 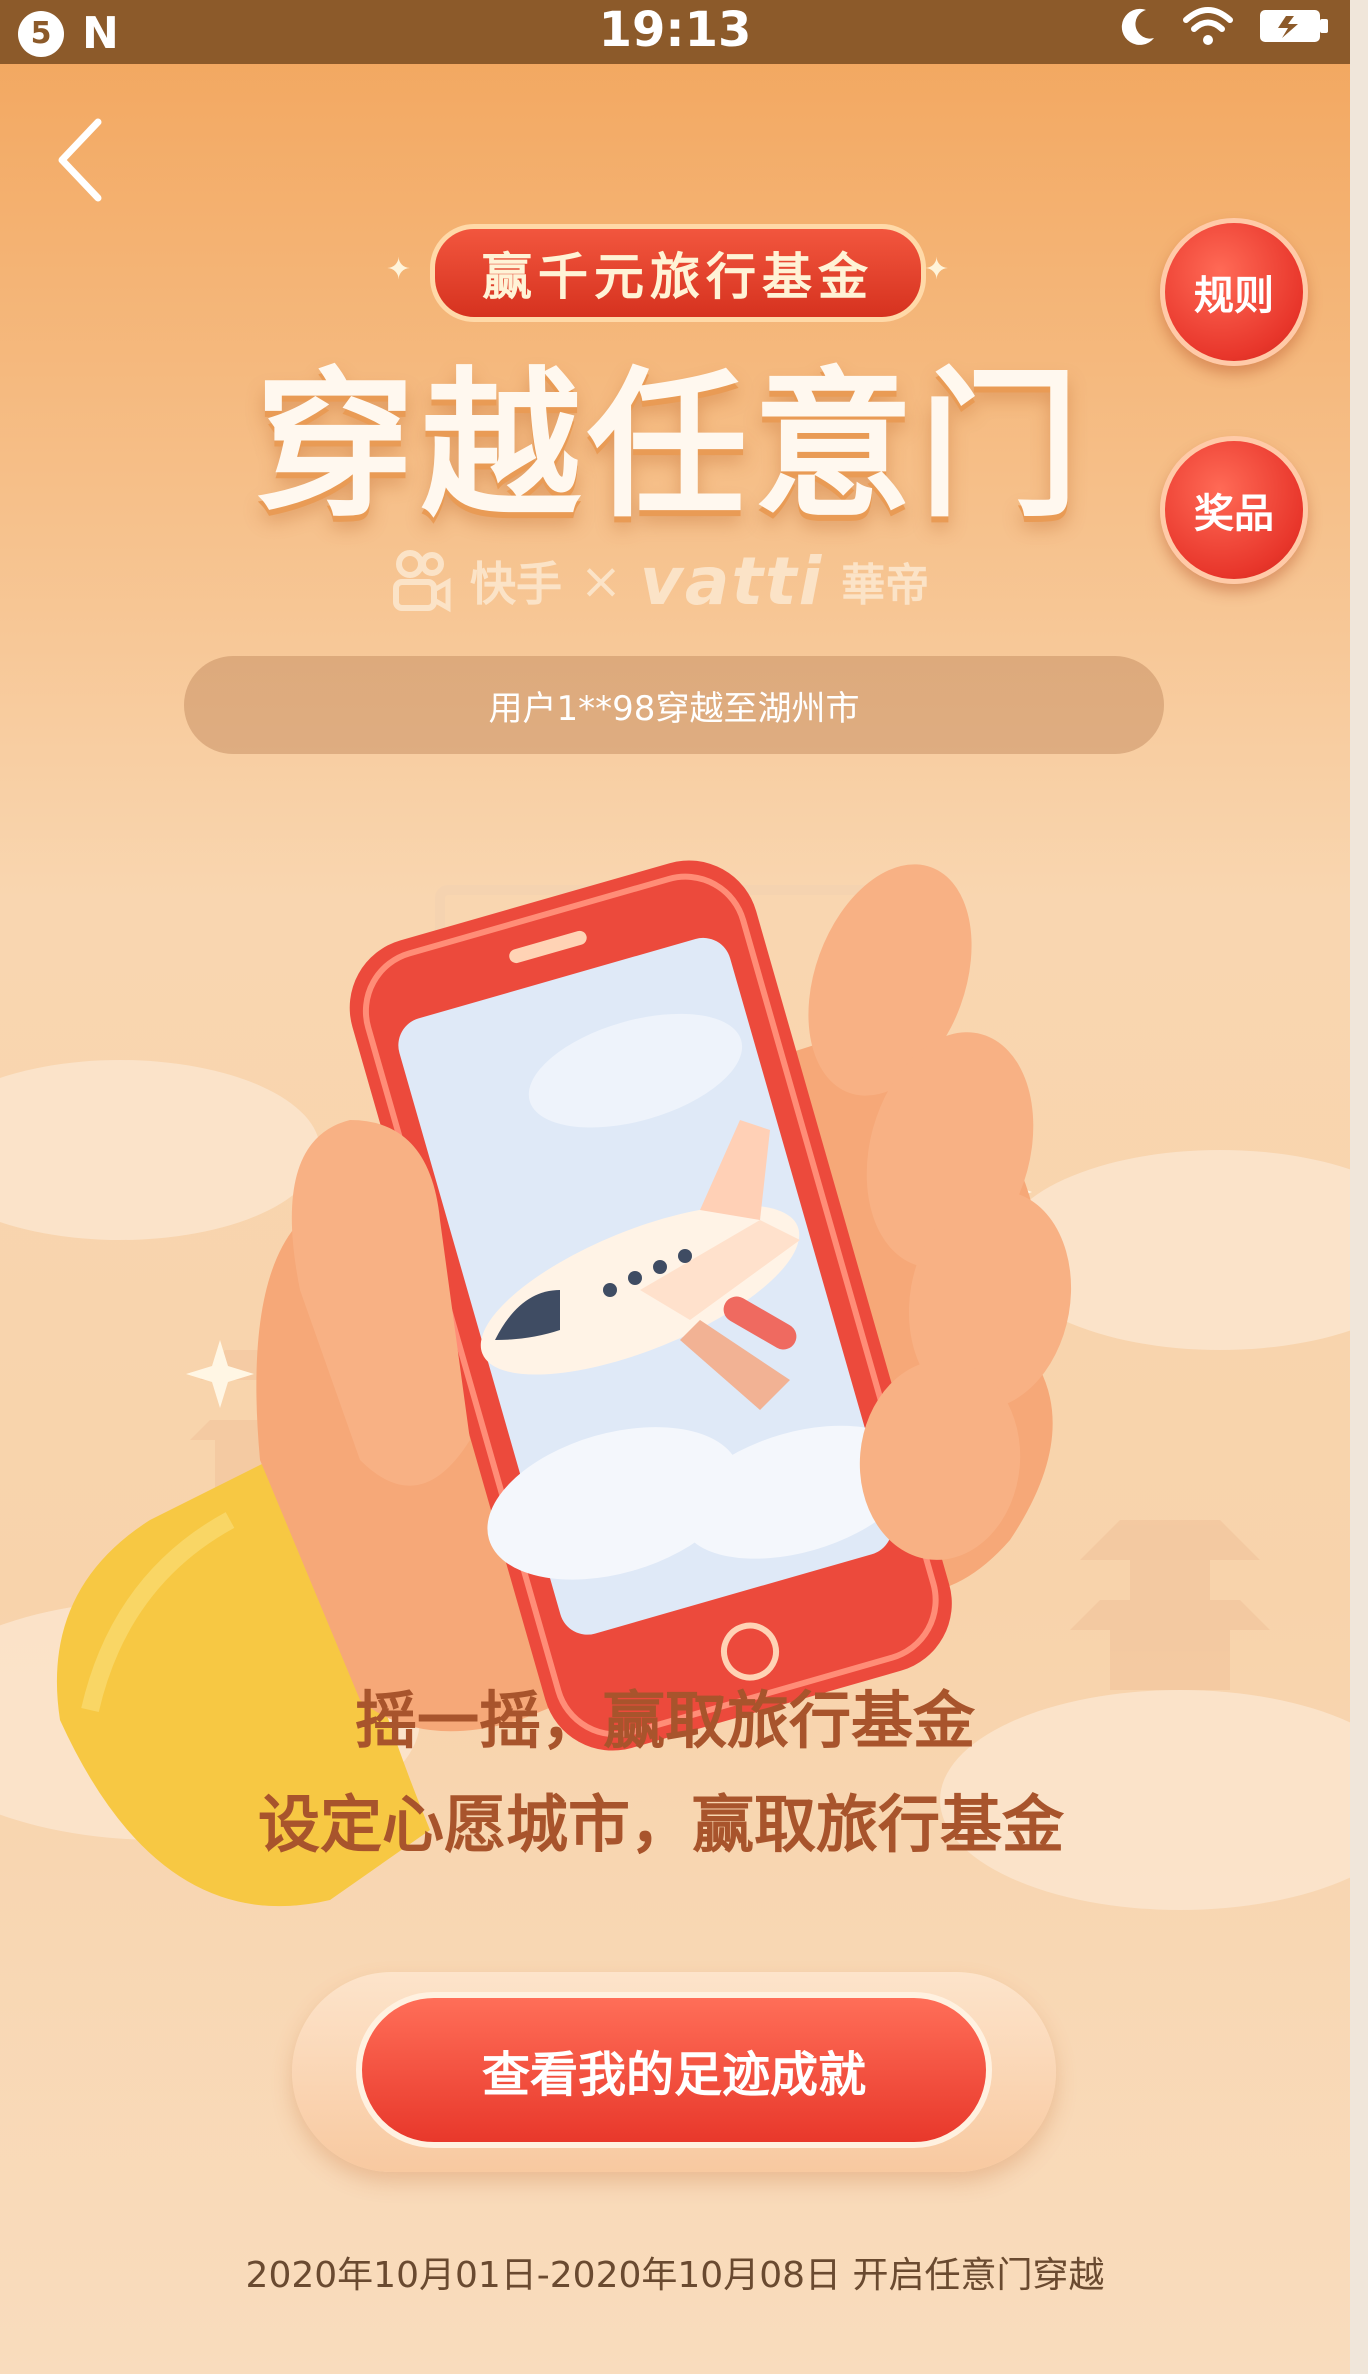 I want to click on brand-huadi: 華帝, so click(x=885, y=585).